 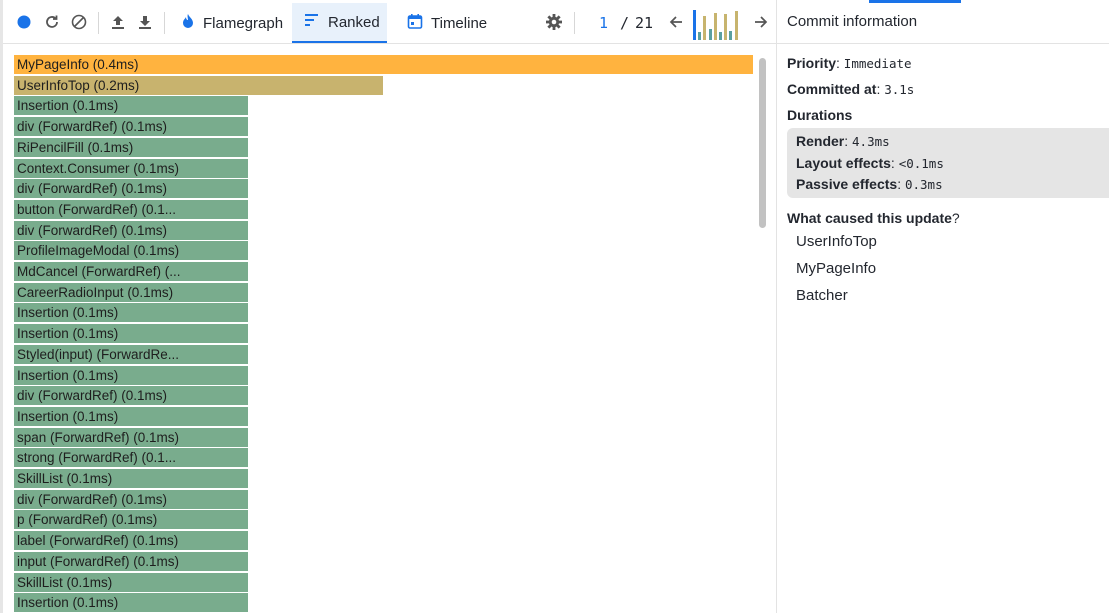 I want to click on layout-effects-row: Layout effects: <0.1ms, so click(x=870, y=162).